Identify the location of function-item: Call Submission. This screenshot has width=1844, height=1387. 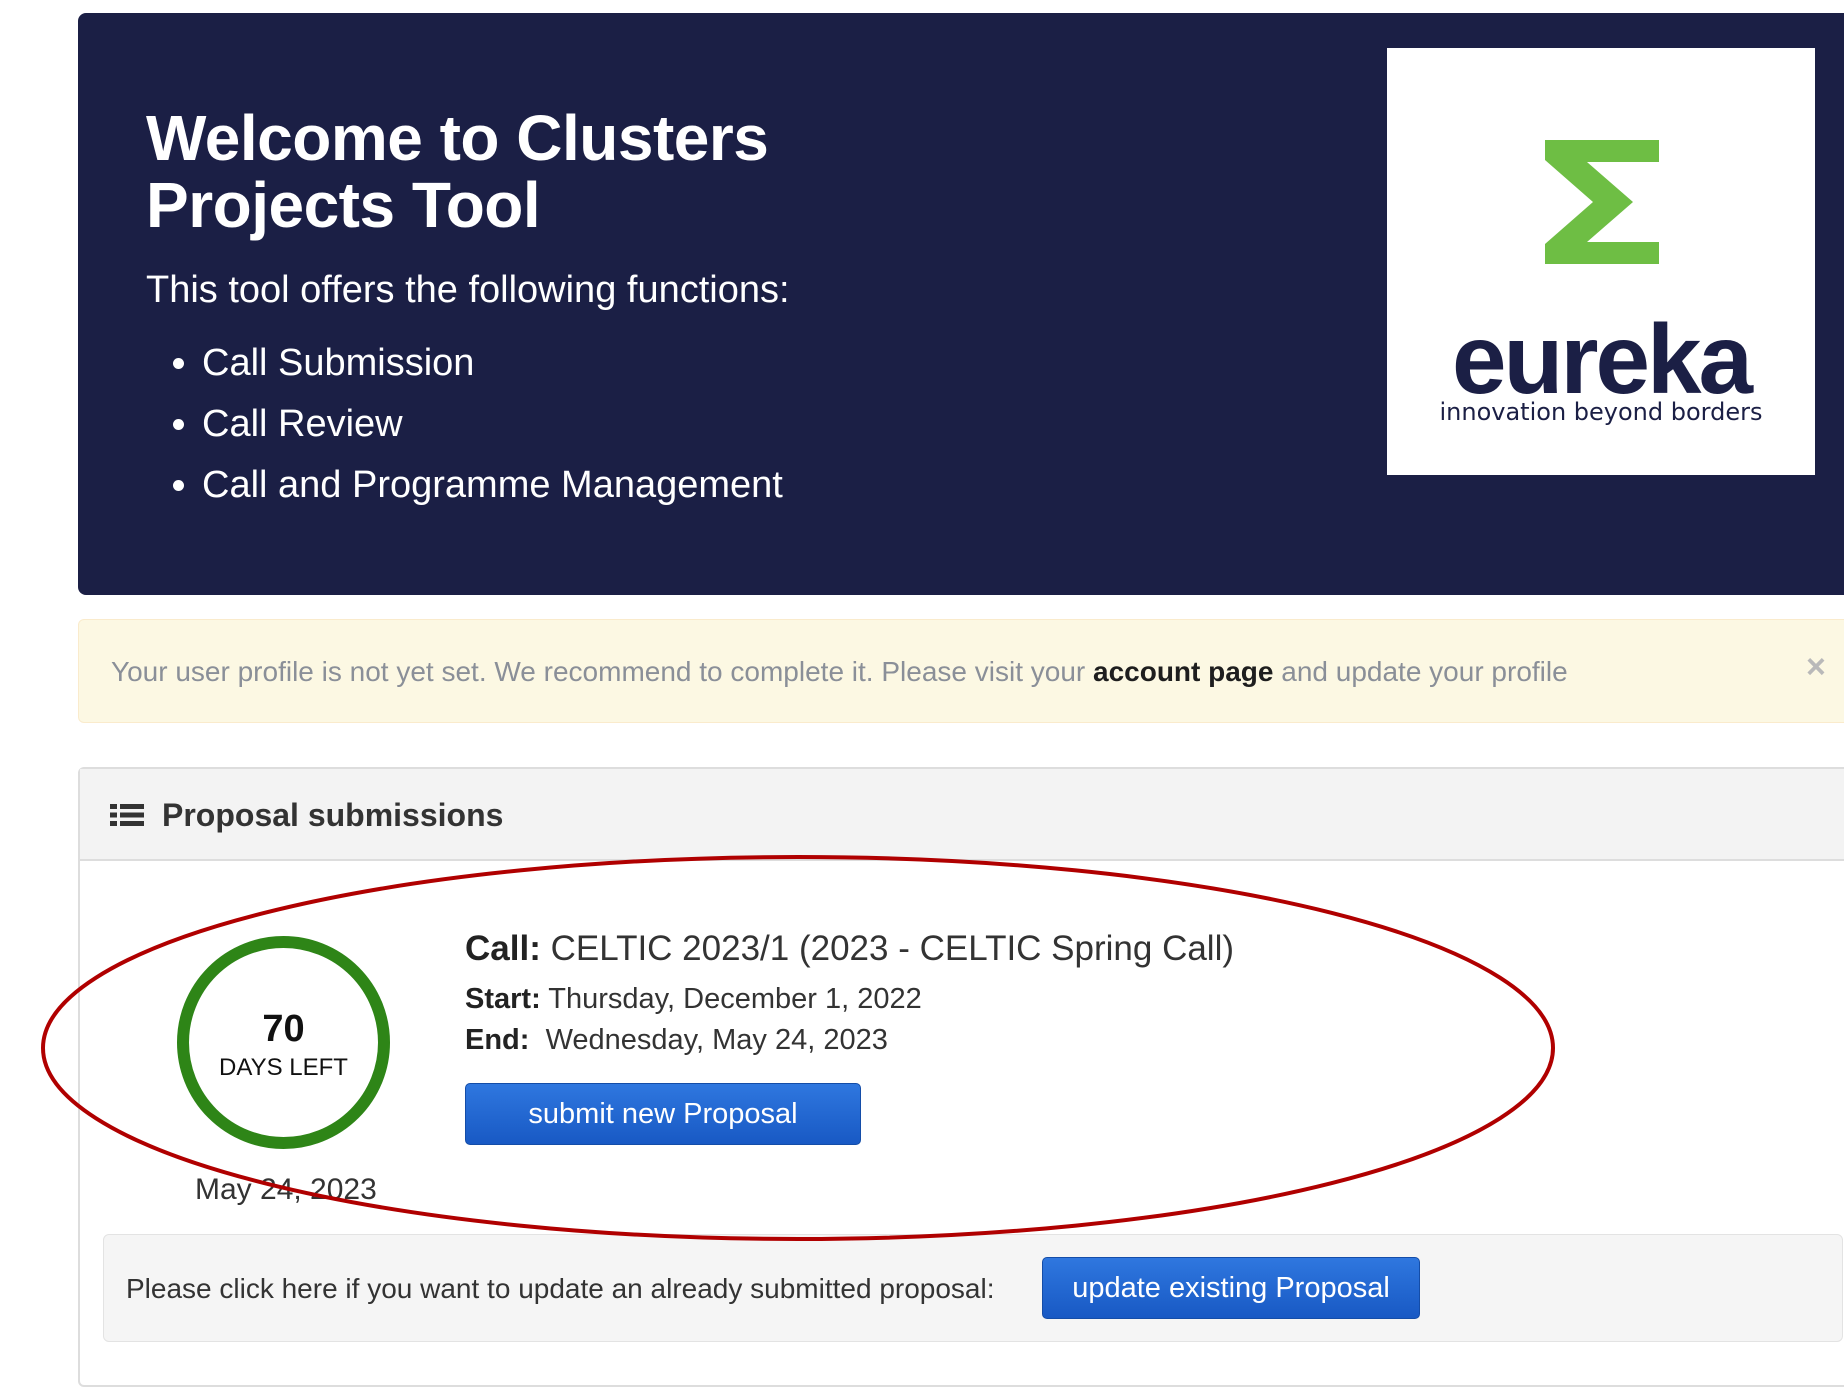
(492, 363).